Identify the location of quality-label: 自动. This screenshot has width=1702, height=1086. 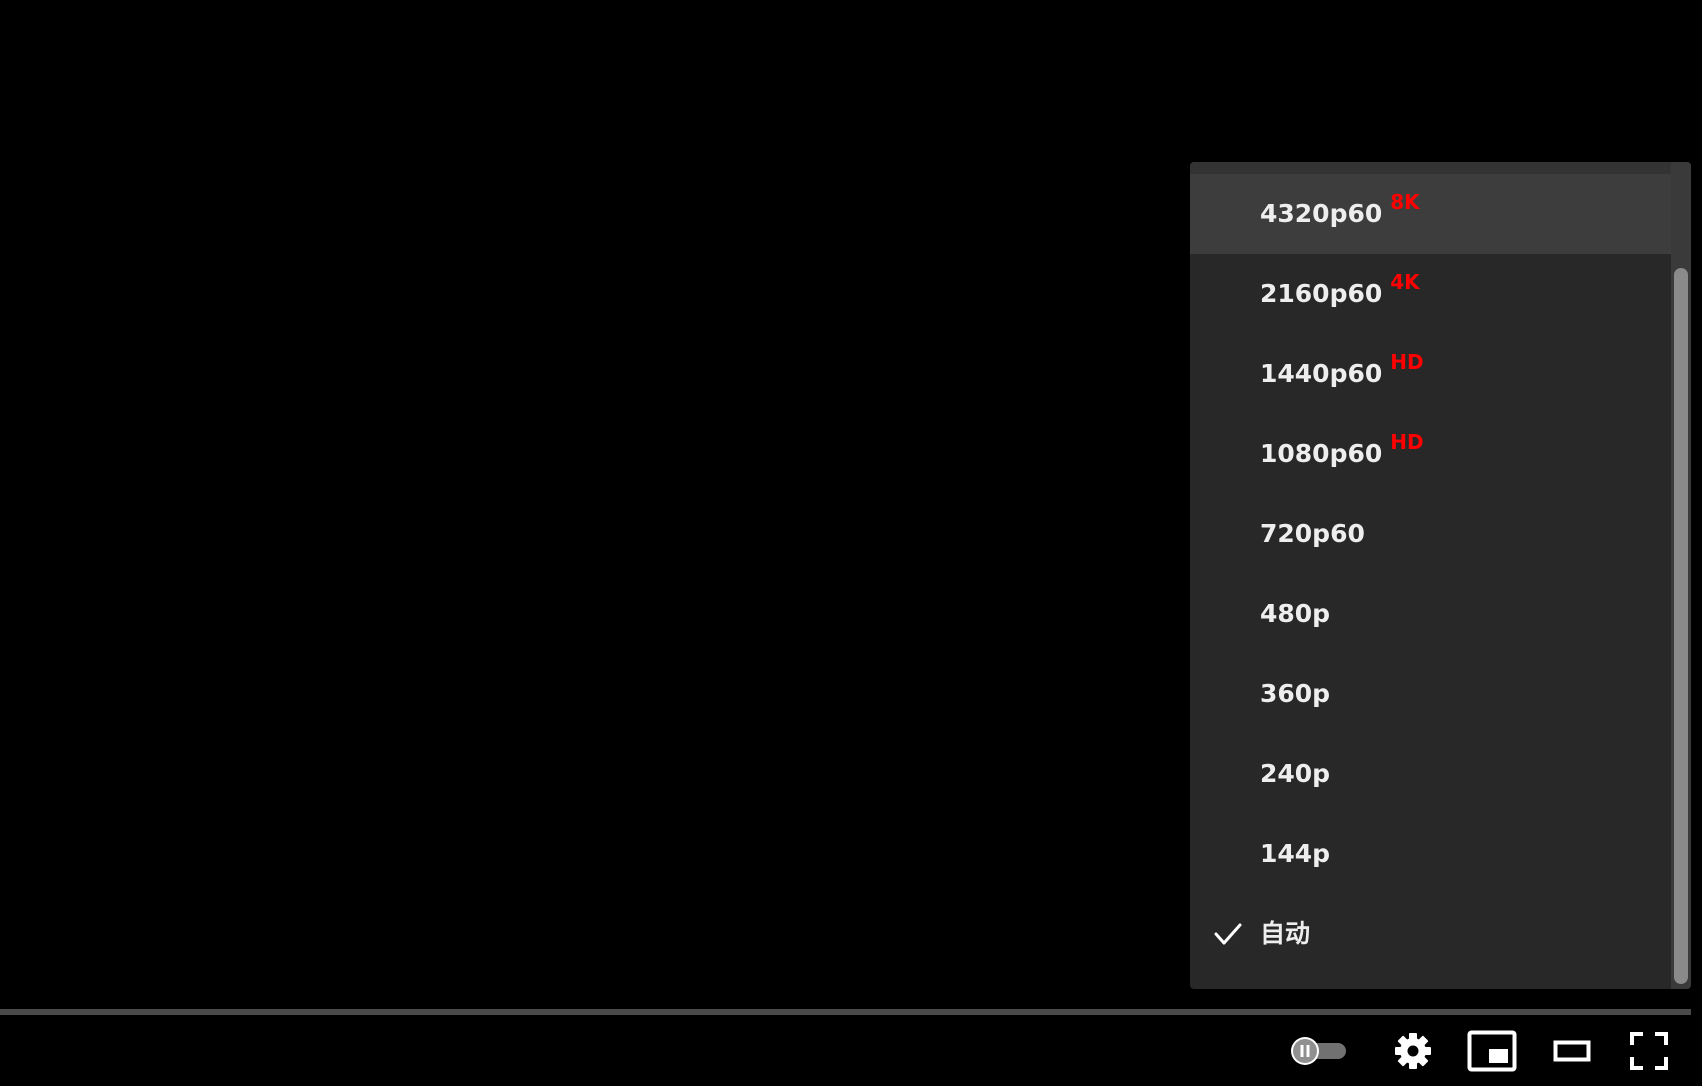
(1285, 933).